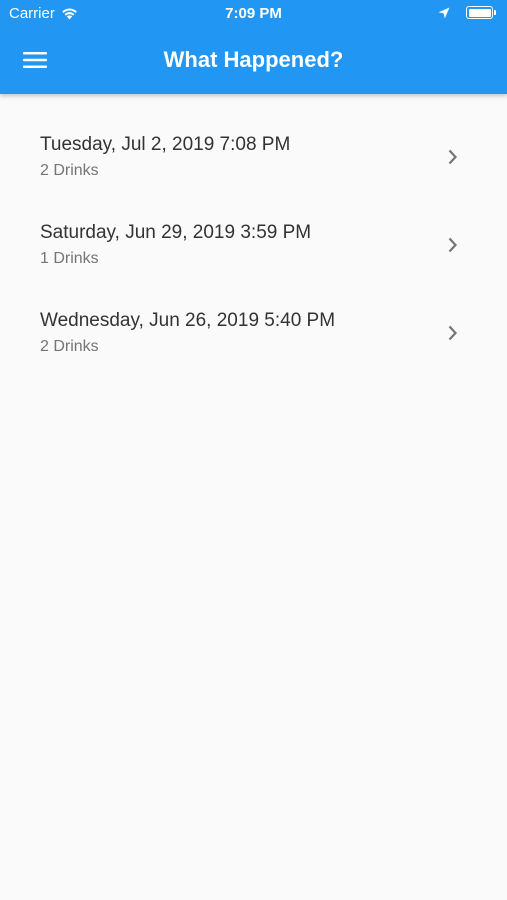 This screenshot has width=507, height=900. What do you see at coordinates (188, 320) in the screenshot?
I see `entry-date: Wednesday, Jun 26, 2019 5:40 PM` at bounding box center [188, 320].